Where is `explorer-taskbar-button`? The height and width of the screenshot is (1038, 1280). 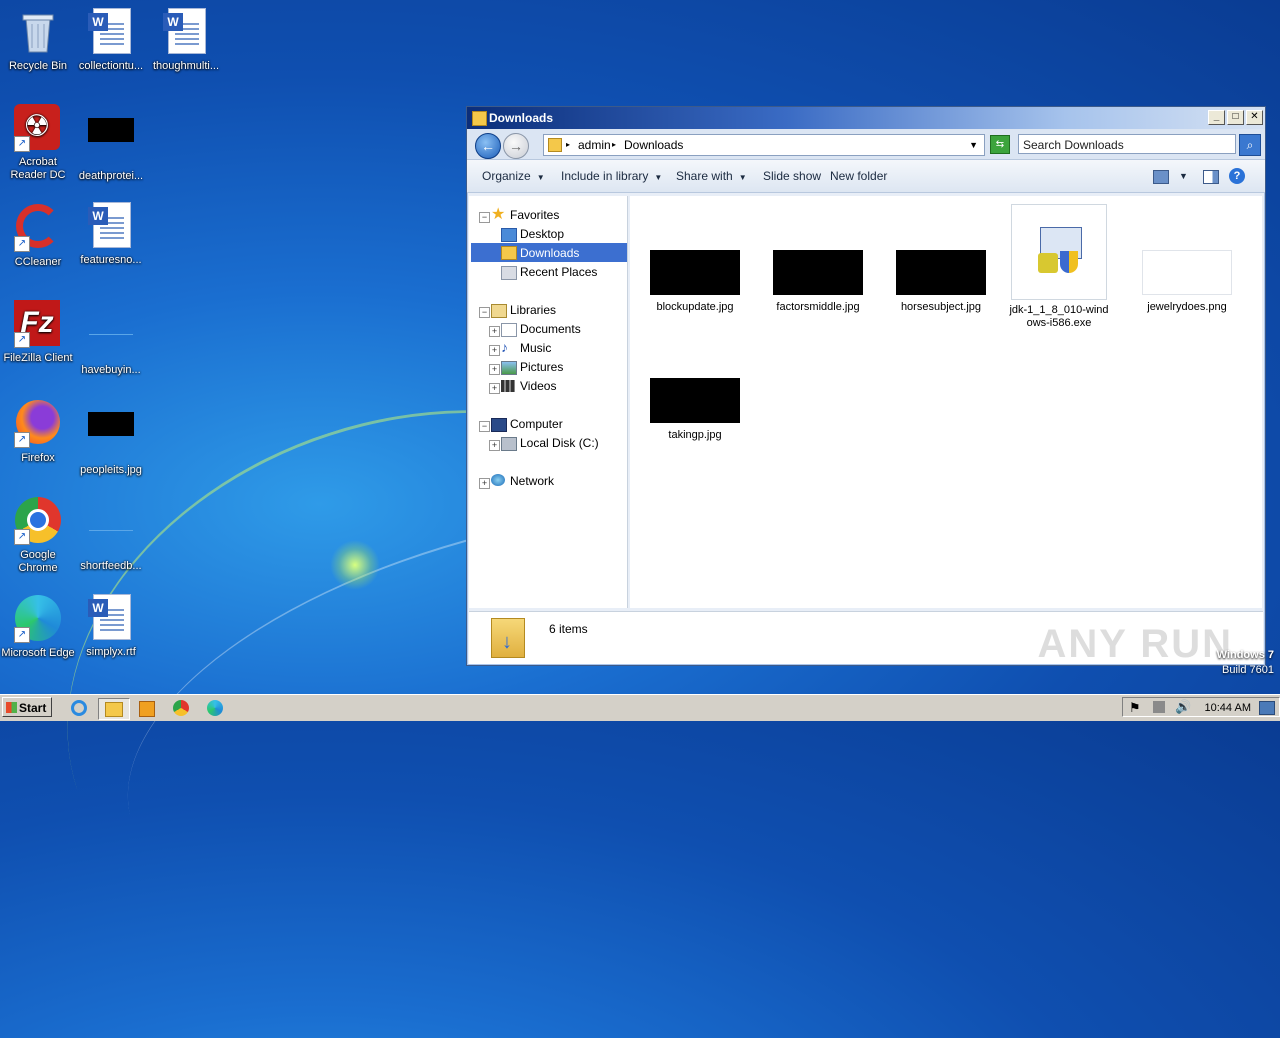
explorer-taskbar-button is located at coordinates (114, 709).